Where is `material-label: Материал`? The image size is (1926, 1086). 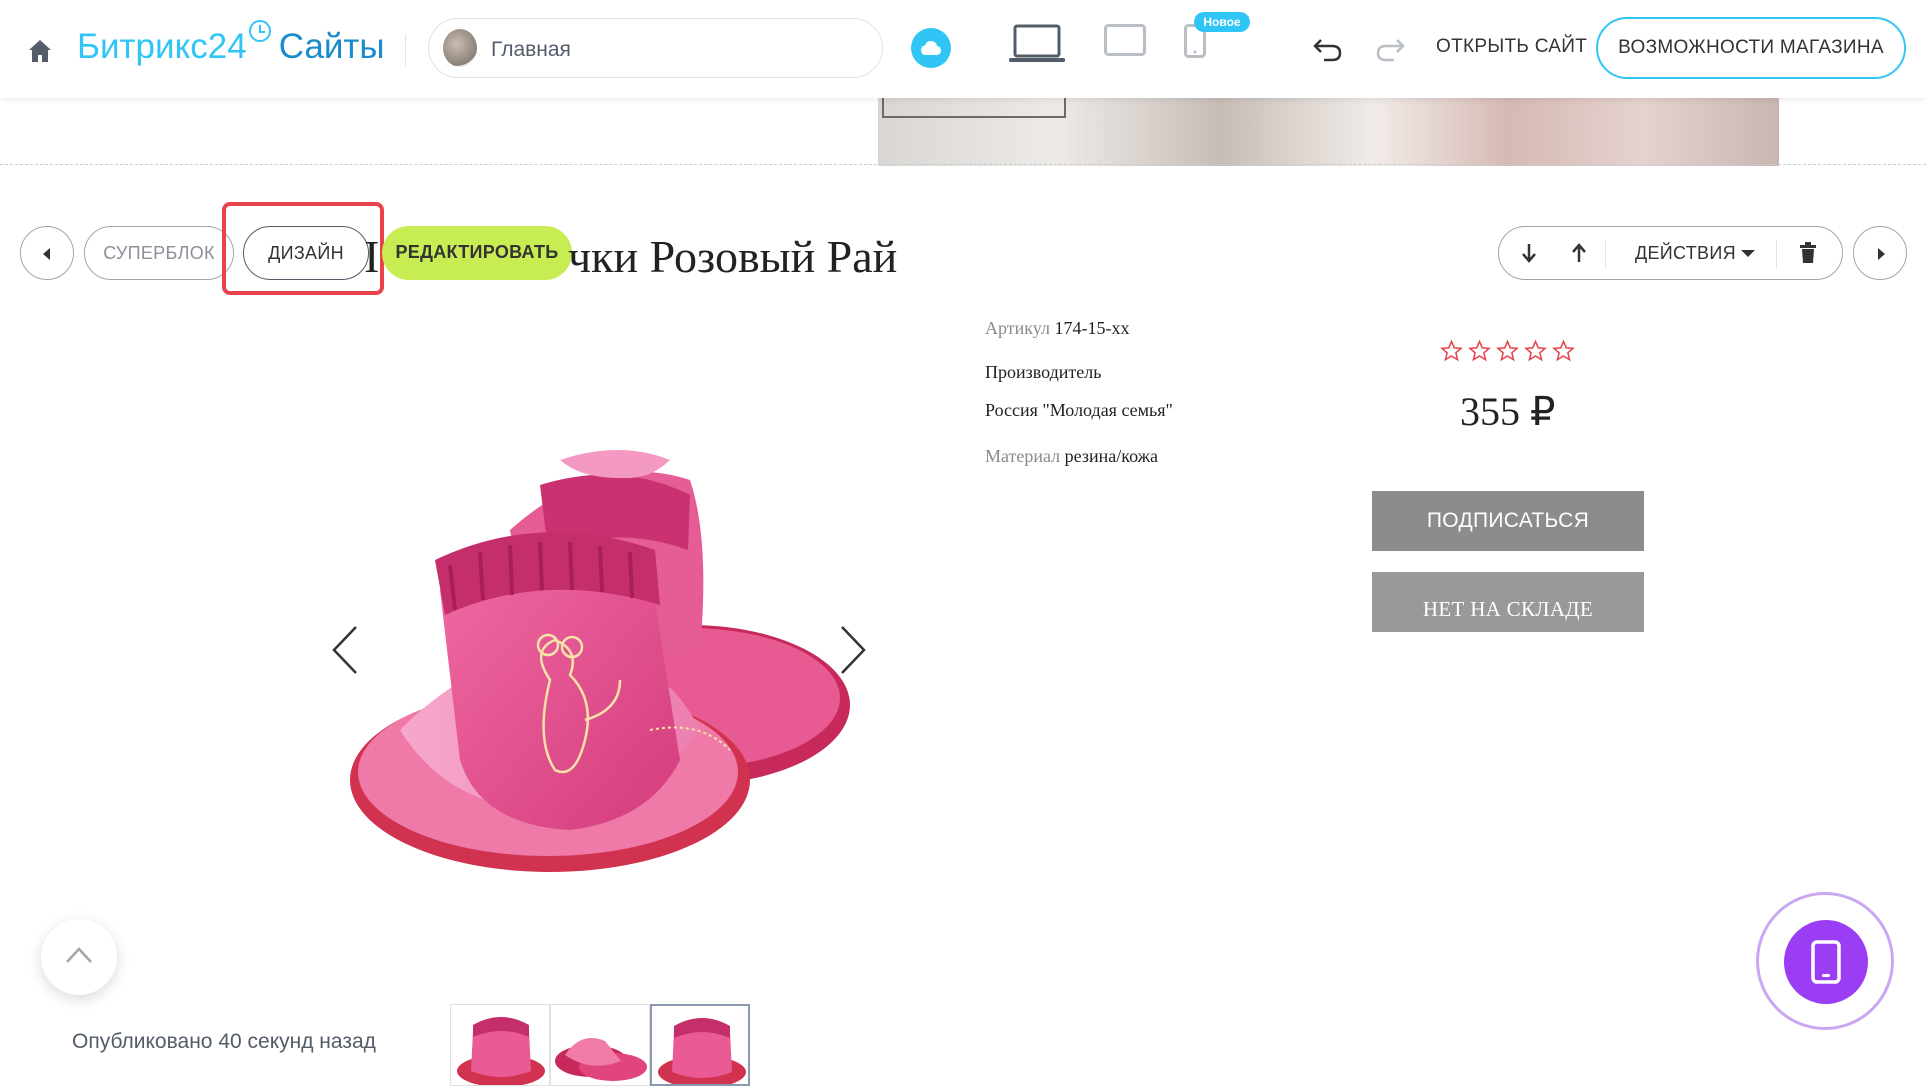
material-label: Материал is located at coordinates (1023, 456).